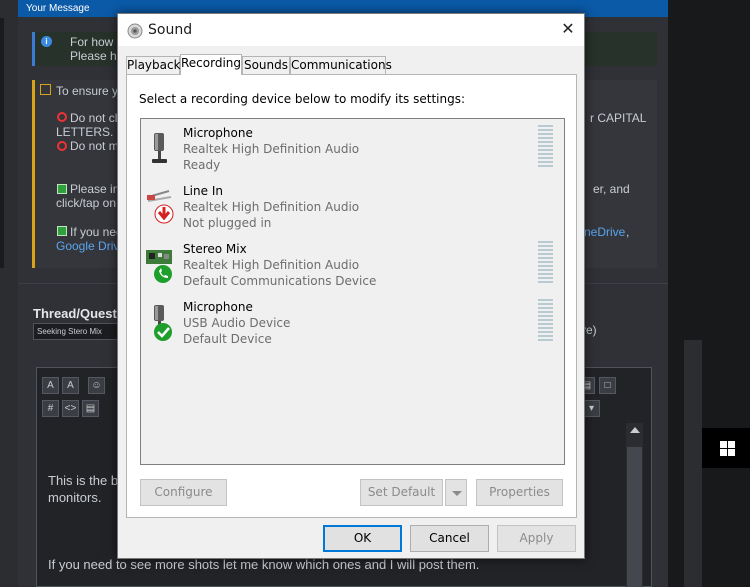  Describe the element at coordinates (90, 408) in the screenshot. I see `php-icon: ▤` at that location.